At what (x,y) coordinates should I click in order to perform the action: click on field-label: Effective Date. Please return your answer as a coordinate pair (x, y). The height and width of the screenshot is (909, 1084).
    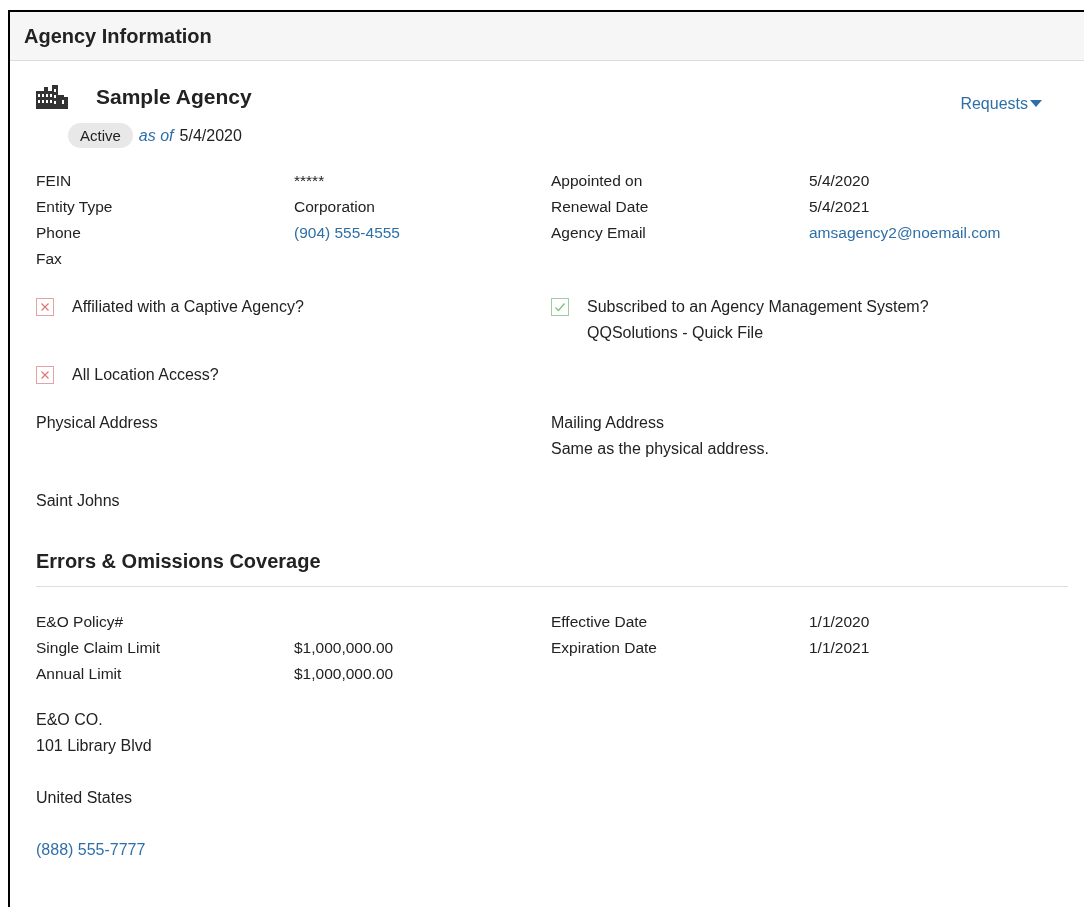
    Looking at the image, I should click on (600, 622).